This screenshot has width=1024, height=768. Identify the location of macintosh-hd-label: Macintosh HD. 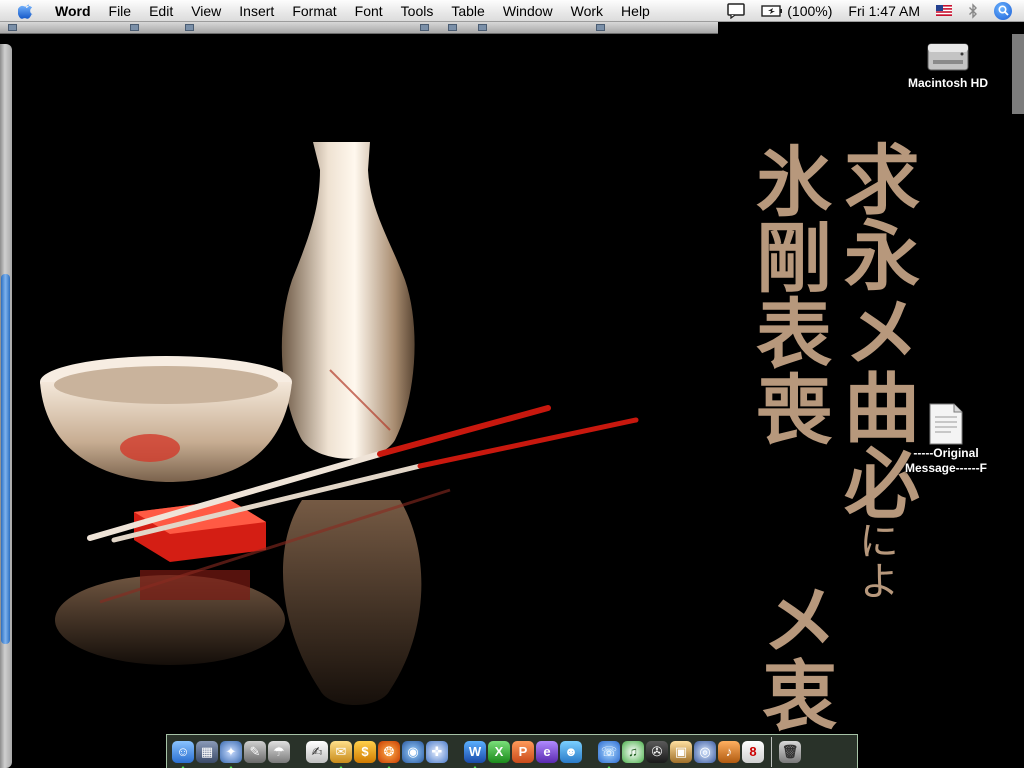
(947, 83).